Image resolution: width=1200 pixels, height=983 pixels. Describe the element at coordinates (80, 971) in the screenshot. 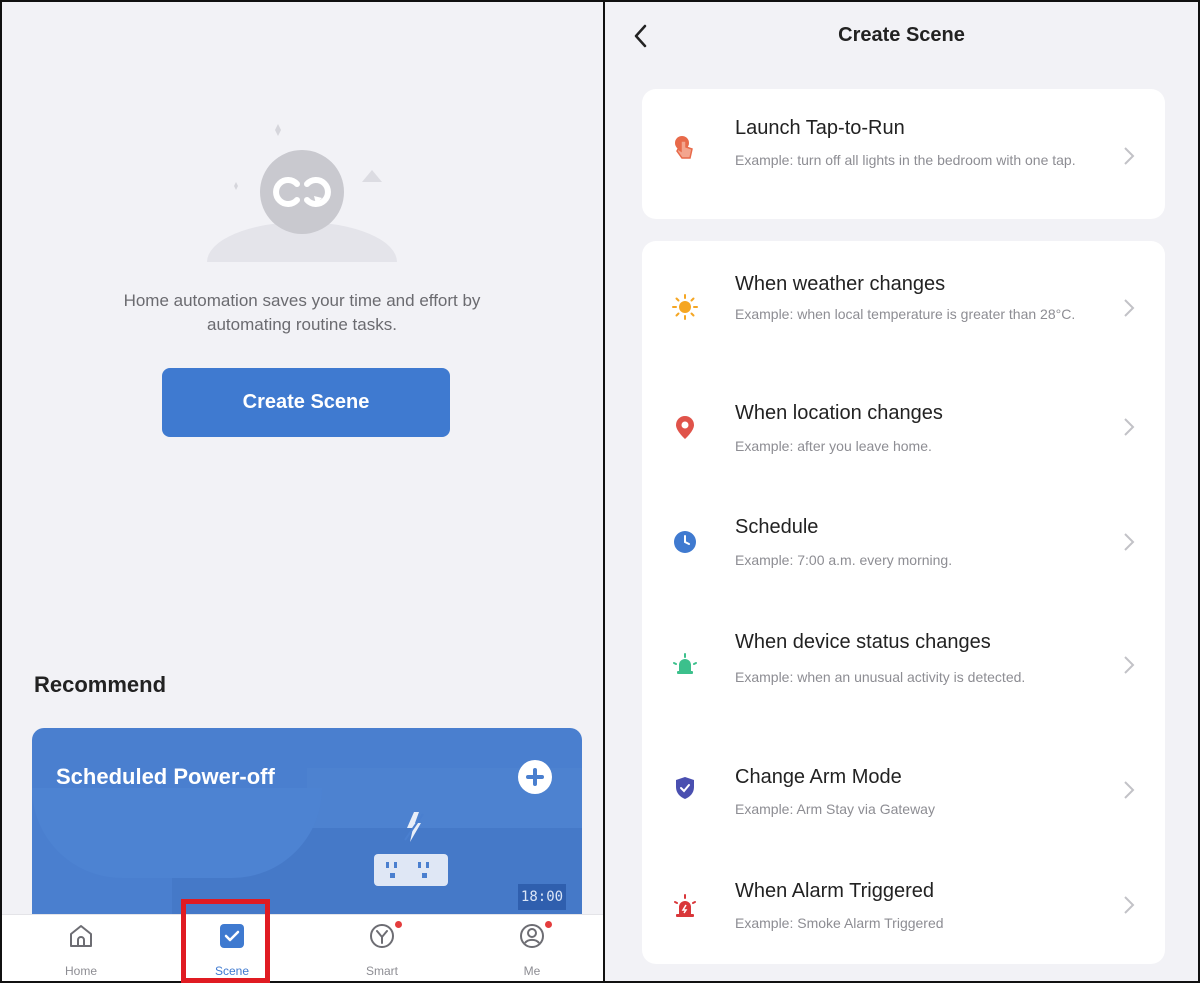

I see `tab-home-label: Home` at that location.